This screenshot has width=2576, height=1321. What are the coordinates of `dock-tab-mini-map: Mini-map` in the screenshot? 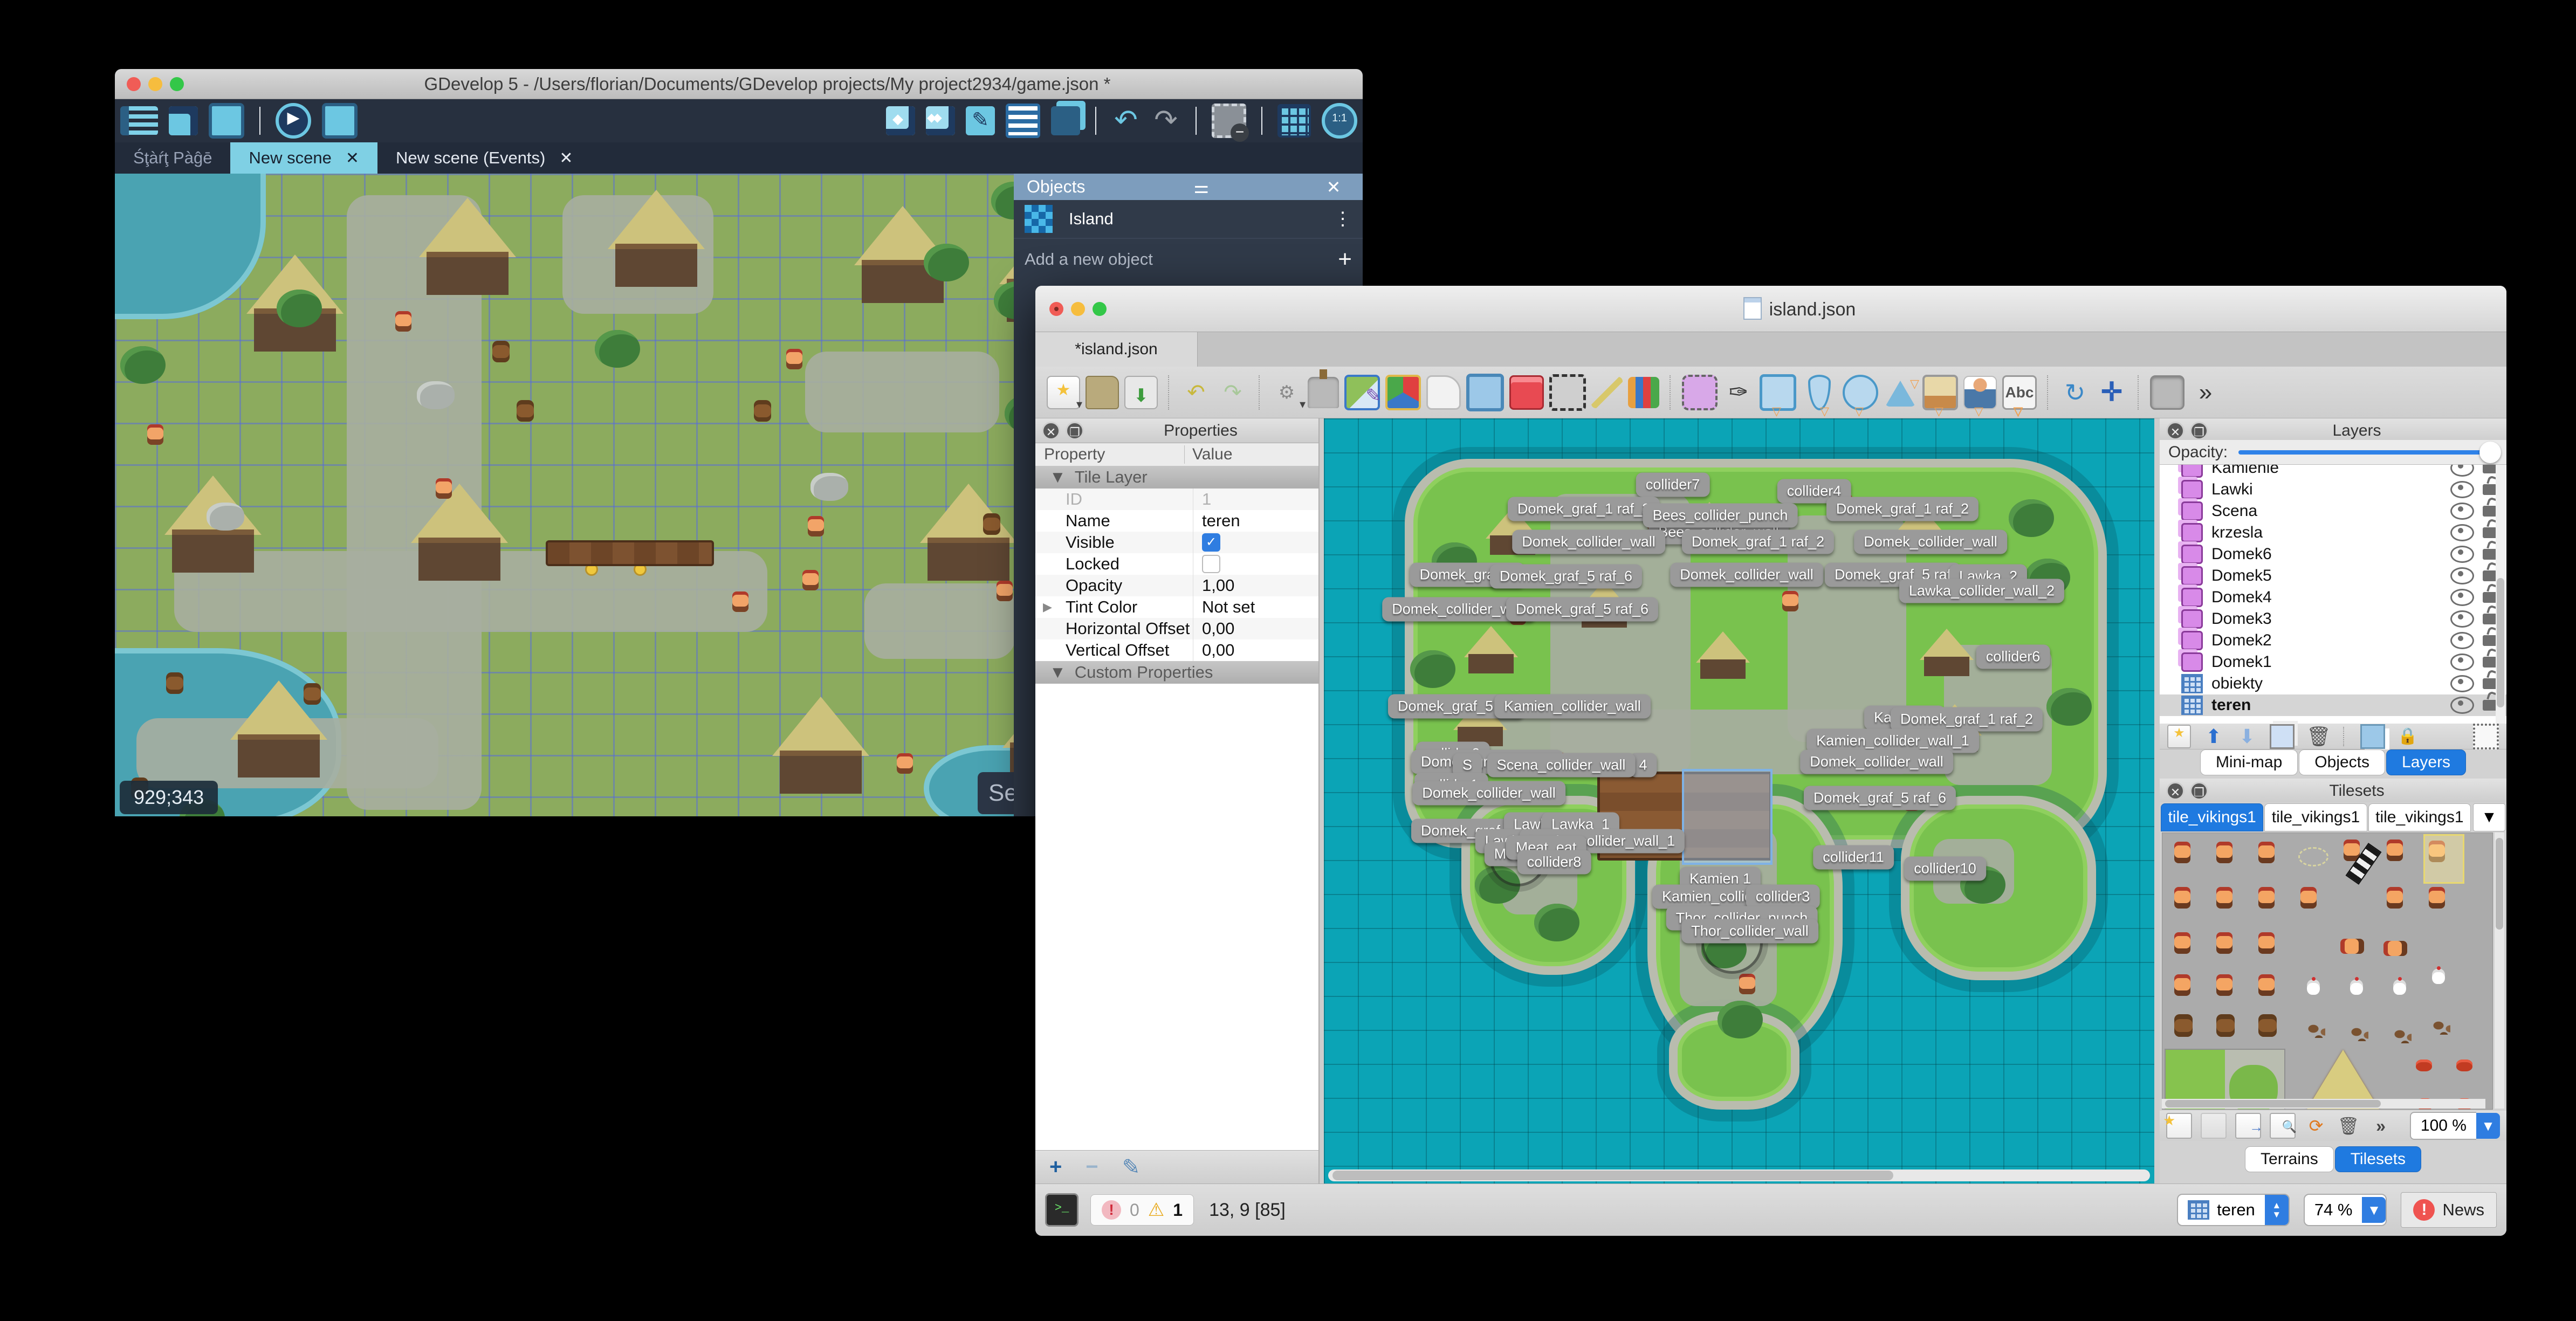 It's located at (2249, 762).